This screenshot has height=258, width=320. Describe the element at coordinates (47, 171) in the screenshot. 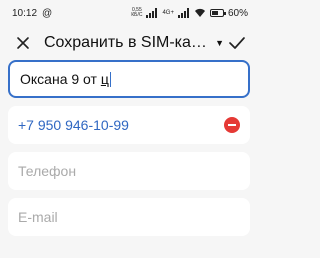

I see `phone2-placeholder: Телефон` at that location.